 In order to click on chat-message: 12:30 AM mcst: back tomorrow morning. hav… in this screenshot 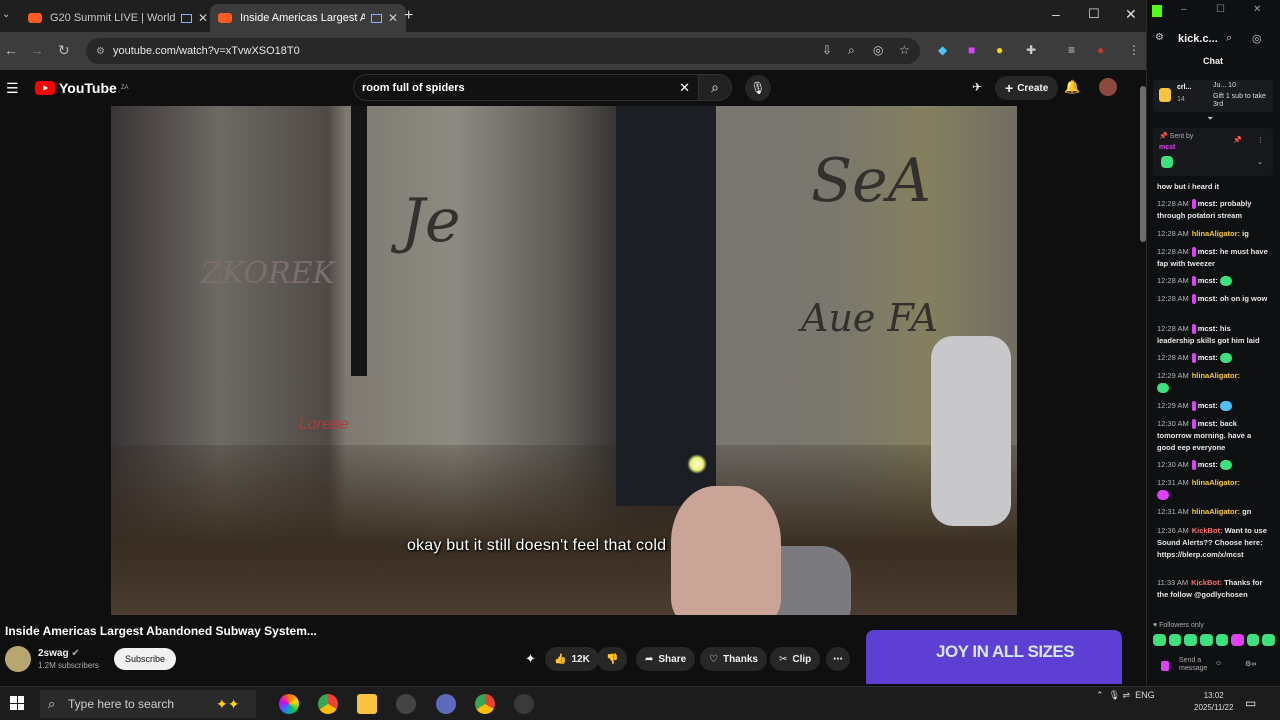, I will do `click(1204, 435)`.